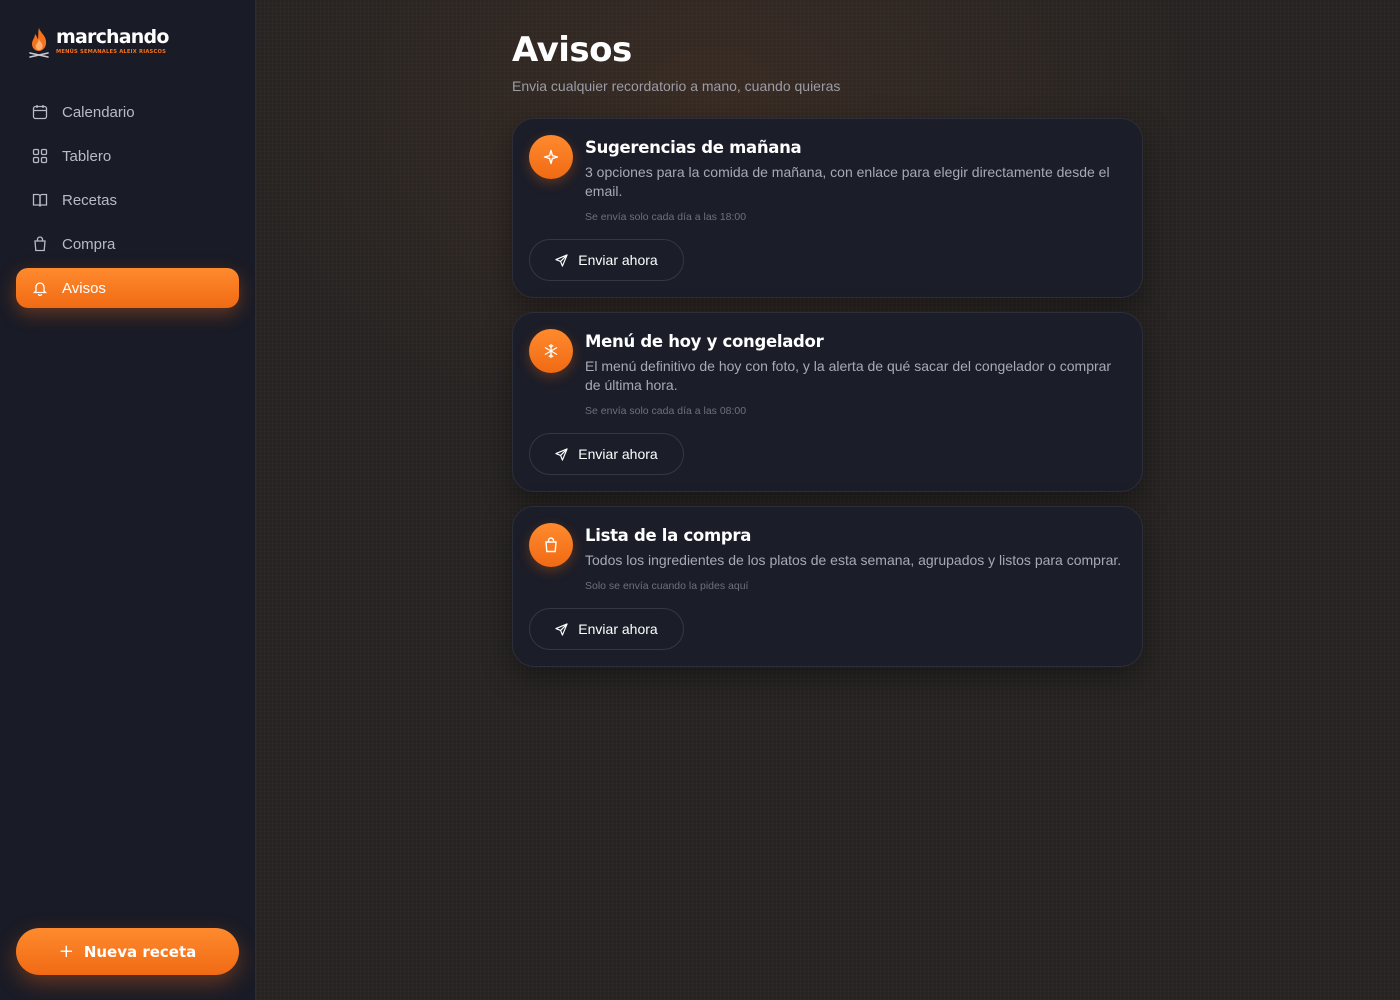 This screenshot has width=1400, height=1000. I want to click on snowflake-icon, so click(551, 351).